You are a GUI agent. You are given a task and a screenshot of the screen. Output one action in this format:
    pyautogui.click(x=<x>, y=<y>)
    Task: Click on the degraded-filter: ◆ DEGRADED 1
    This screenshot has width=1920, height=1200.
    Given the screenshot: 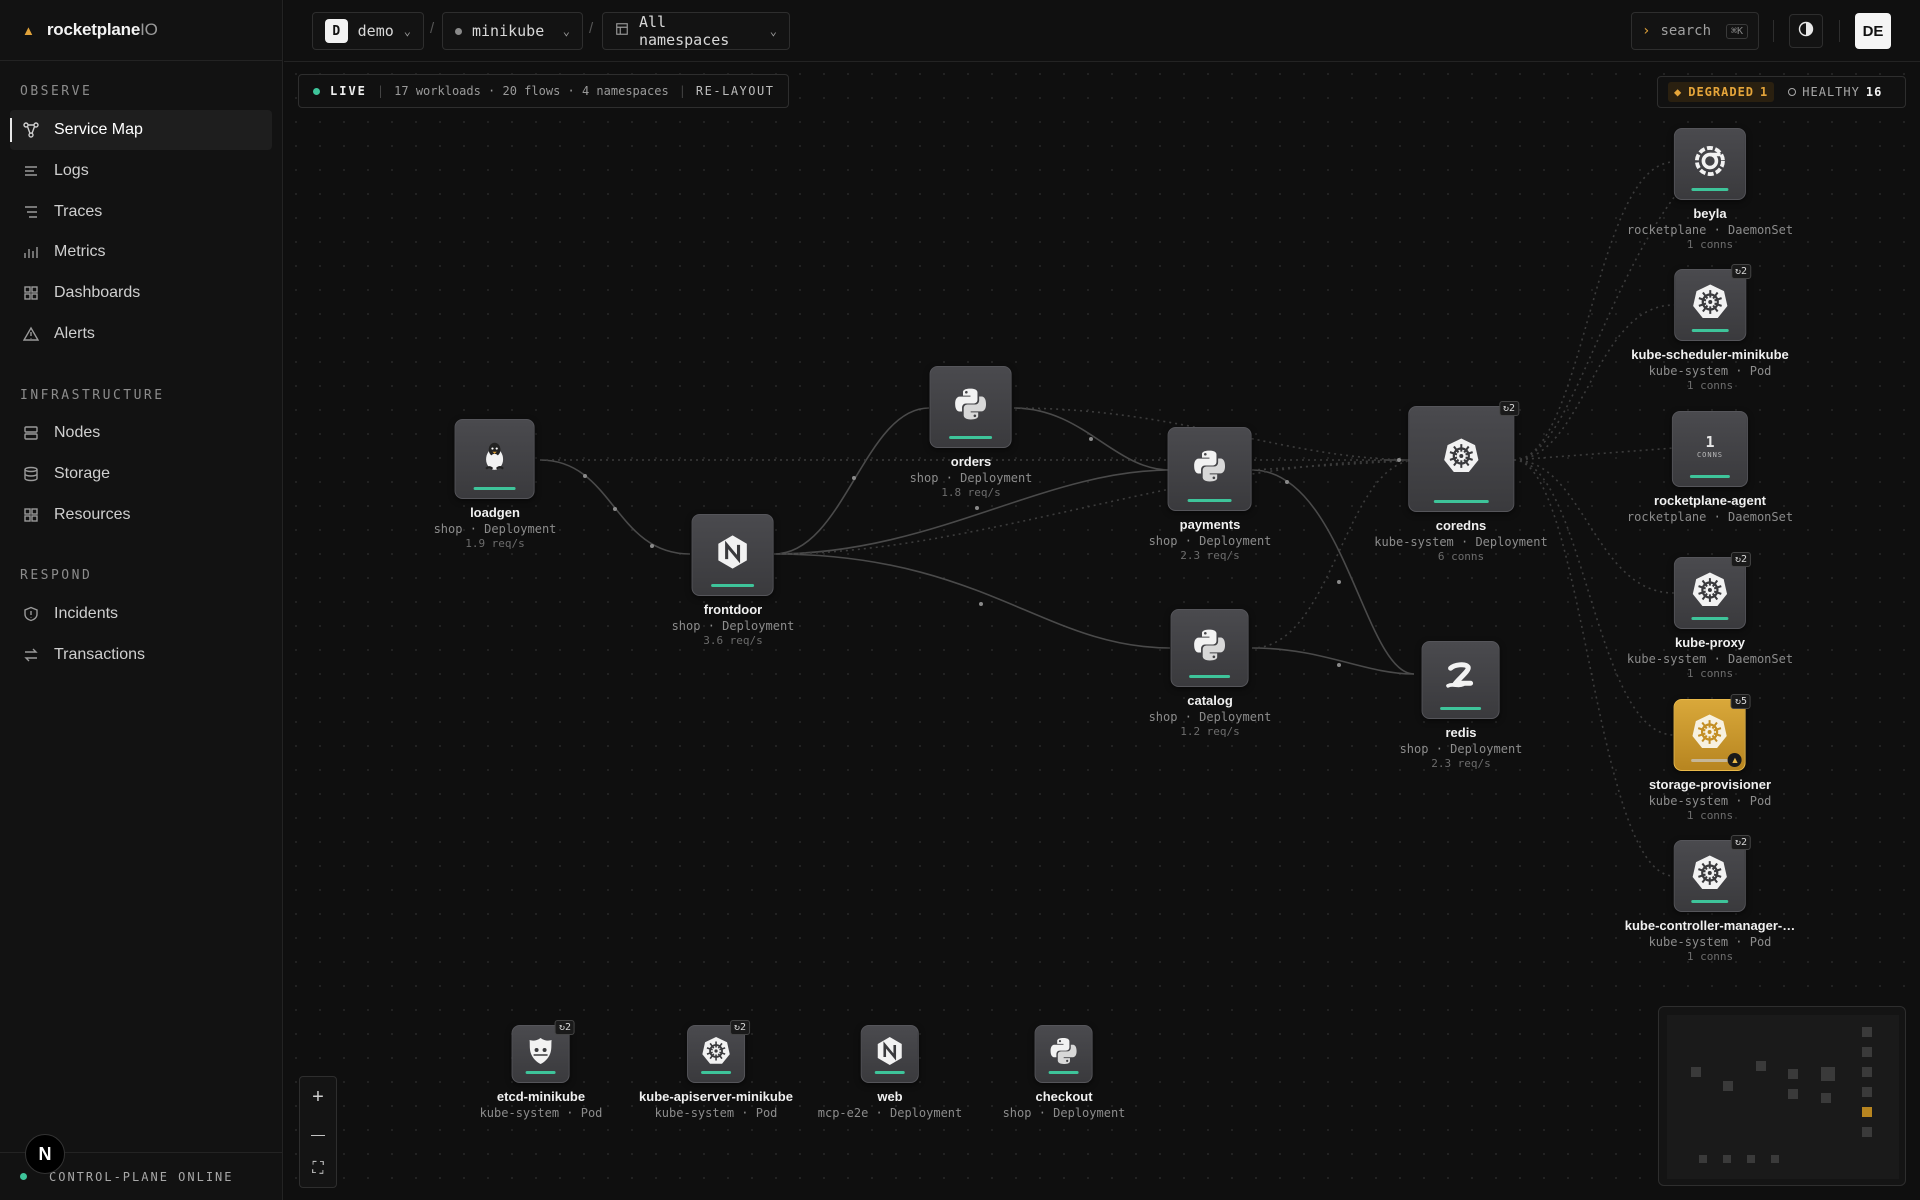 What is the action you would take?
    pyautogui.click(x=1721, y=92)
    